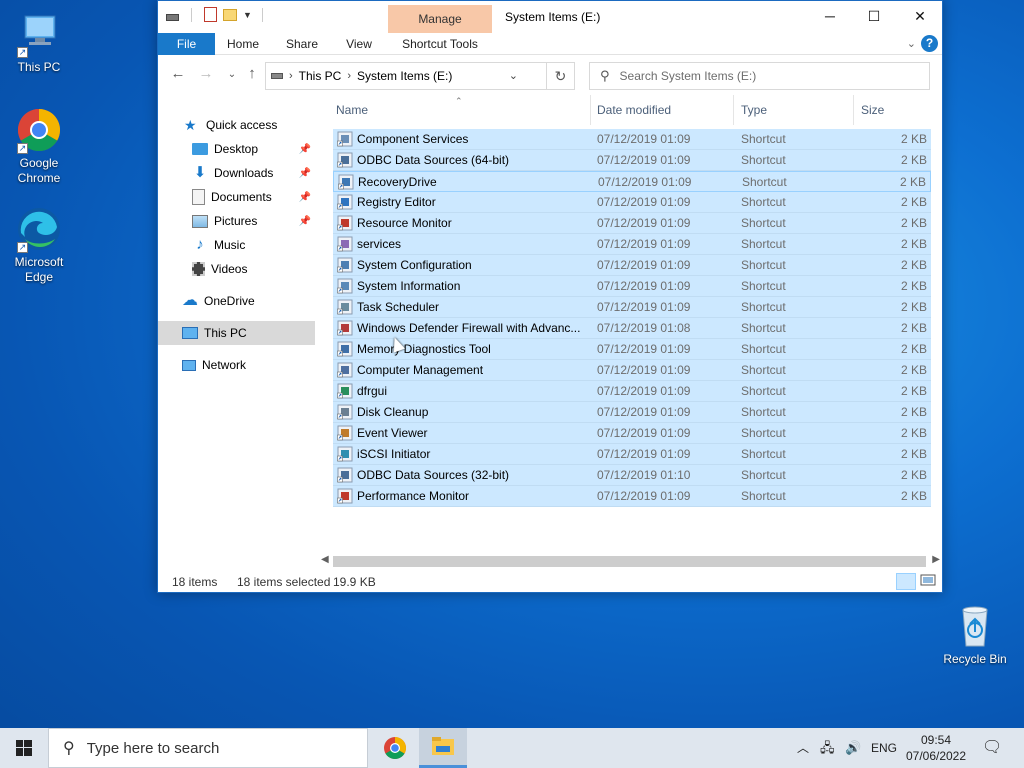 The width and height of the screenshot is (1024, 768). What do you see at coordinates (513, 75) in the screenshot?
I see `address-dropdown-icon: ⌄` at bounding box center [513, 75].